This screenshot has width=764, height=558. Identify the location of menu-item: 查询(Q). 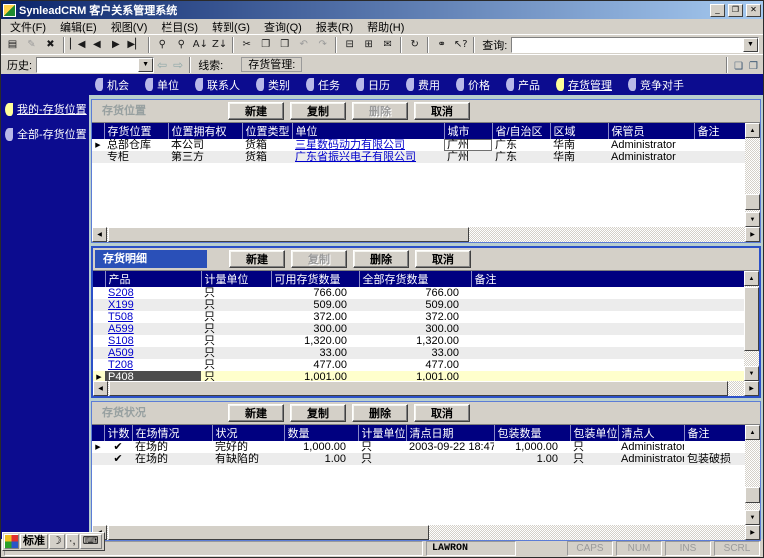
(283, 27).